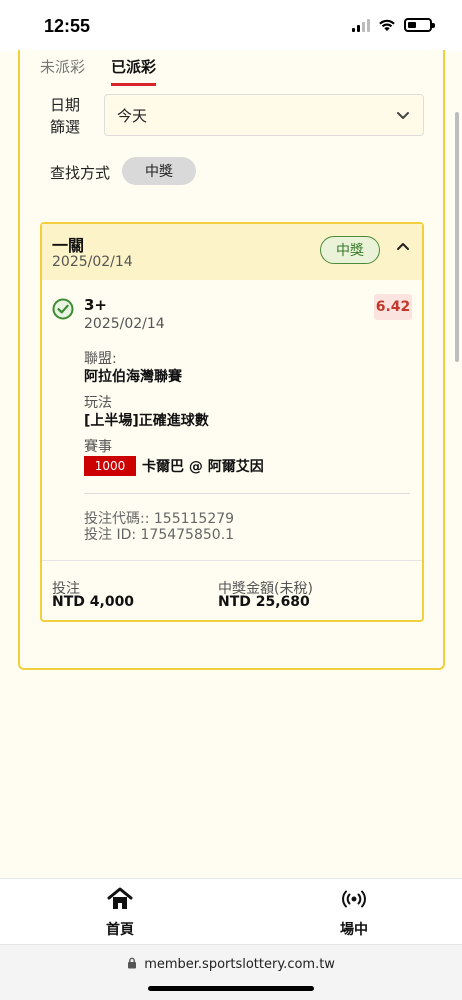 The image size is (462, 1000). What do you see at coordinates (419, 25) in the screenshot?
I see `battery-icon` at bounding box center [419, 25].